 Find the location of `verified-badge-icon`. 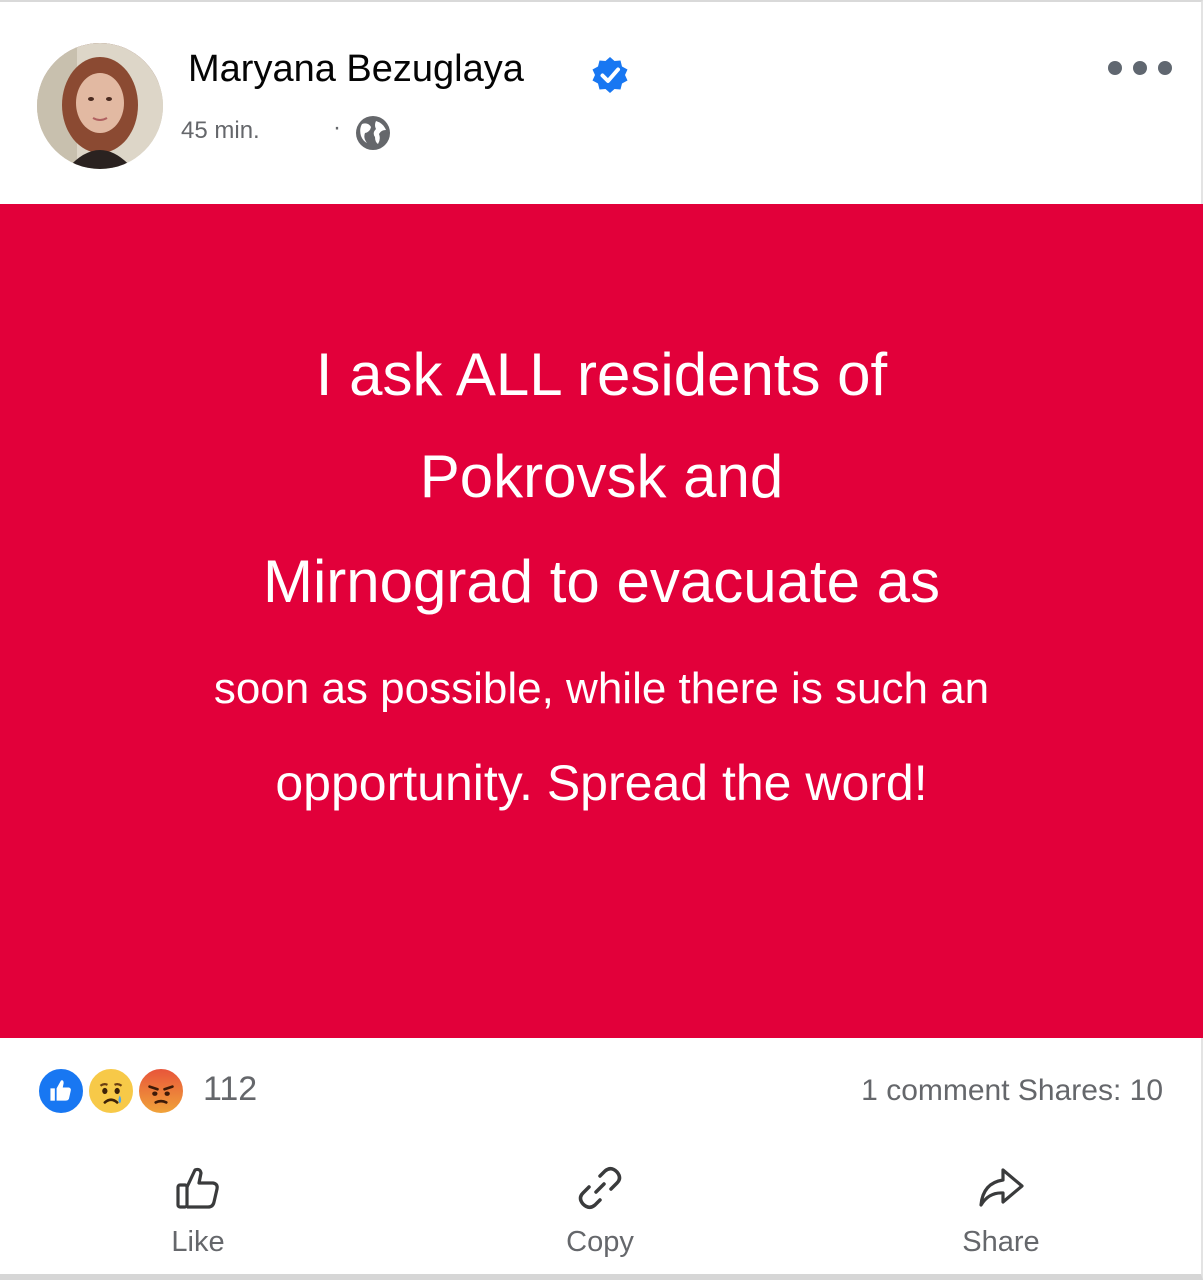

verified-badge-icon is located at coordinates (610, 75).